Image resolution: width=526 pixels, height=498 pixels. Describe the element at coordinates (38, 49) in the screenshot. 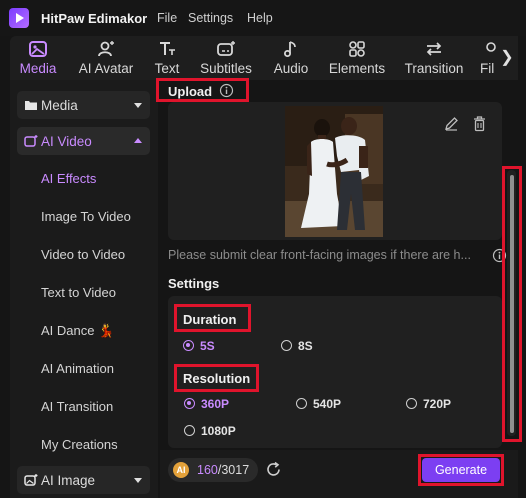

I see `media-icon` at that location.